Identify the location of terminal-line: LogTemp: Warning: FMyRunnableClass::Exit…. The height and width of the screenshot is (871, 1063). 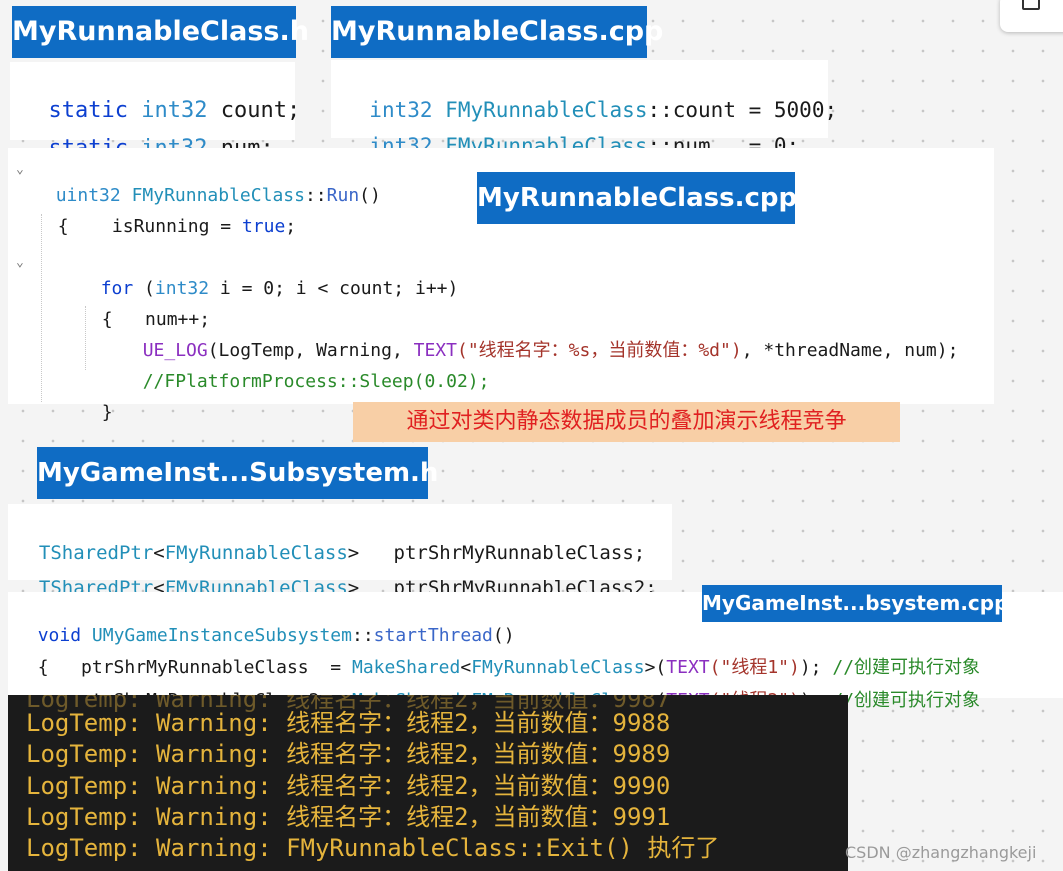
(373, 848).